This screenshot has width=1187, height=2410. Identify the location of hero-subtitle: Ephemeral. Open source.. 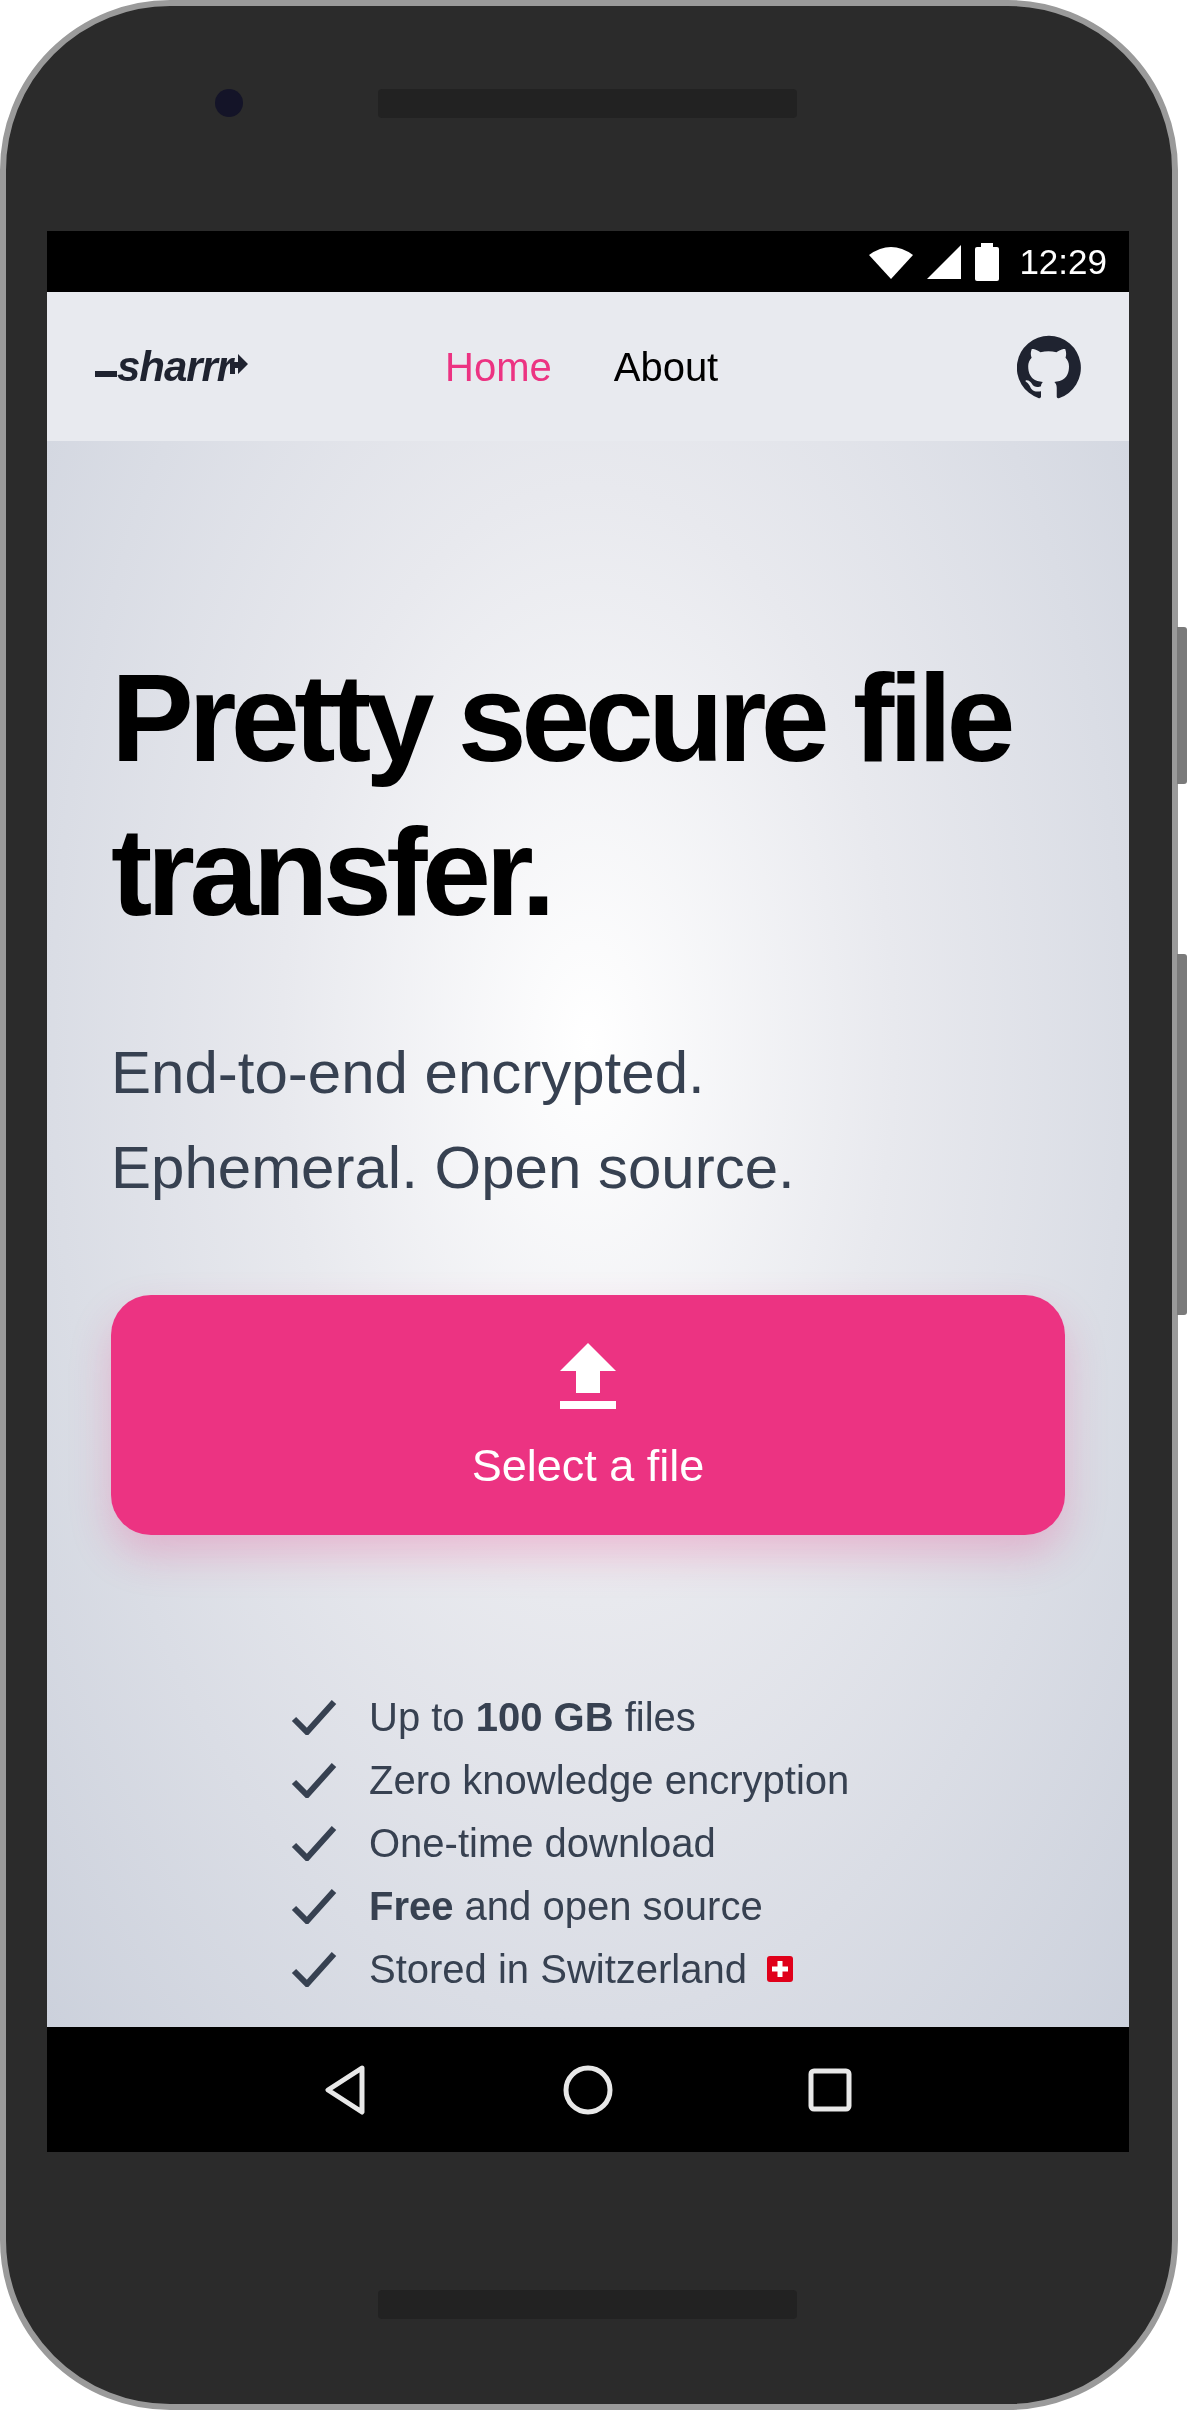
(453, 1168).